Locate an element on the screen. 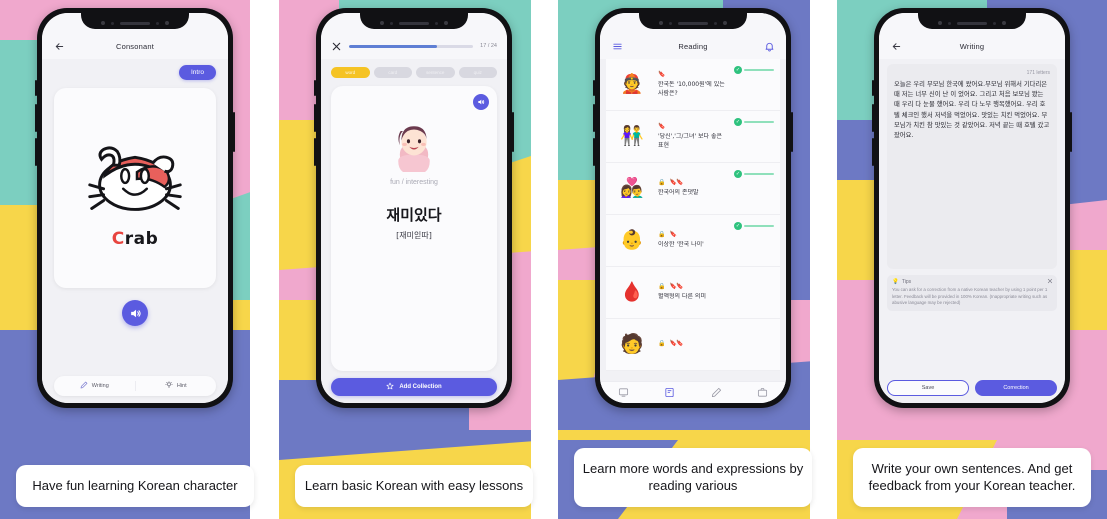 Image resolution: width=1107 pixels, height=519 pixels. hint-label: Hint is located at coordinates (181, 386).